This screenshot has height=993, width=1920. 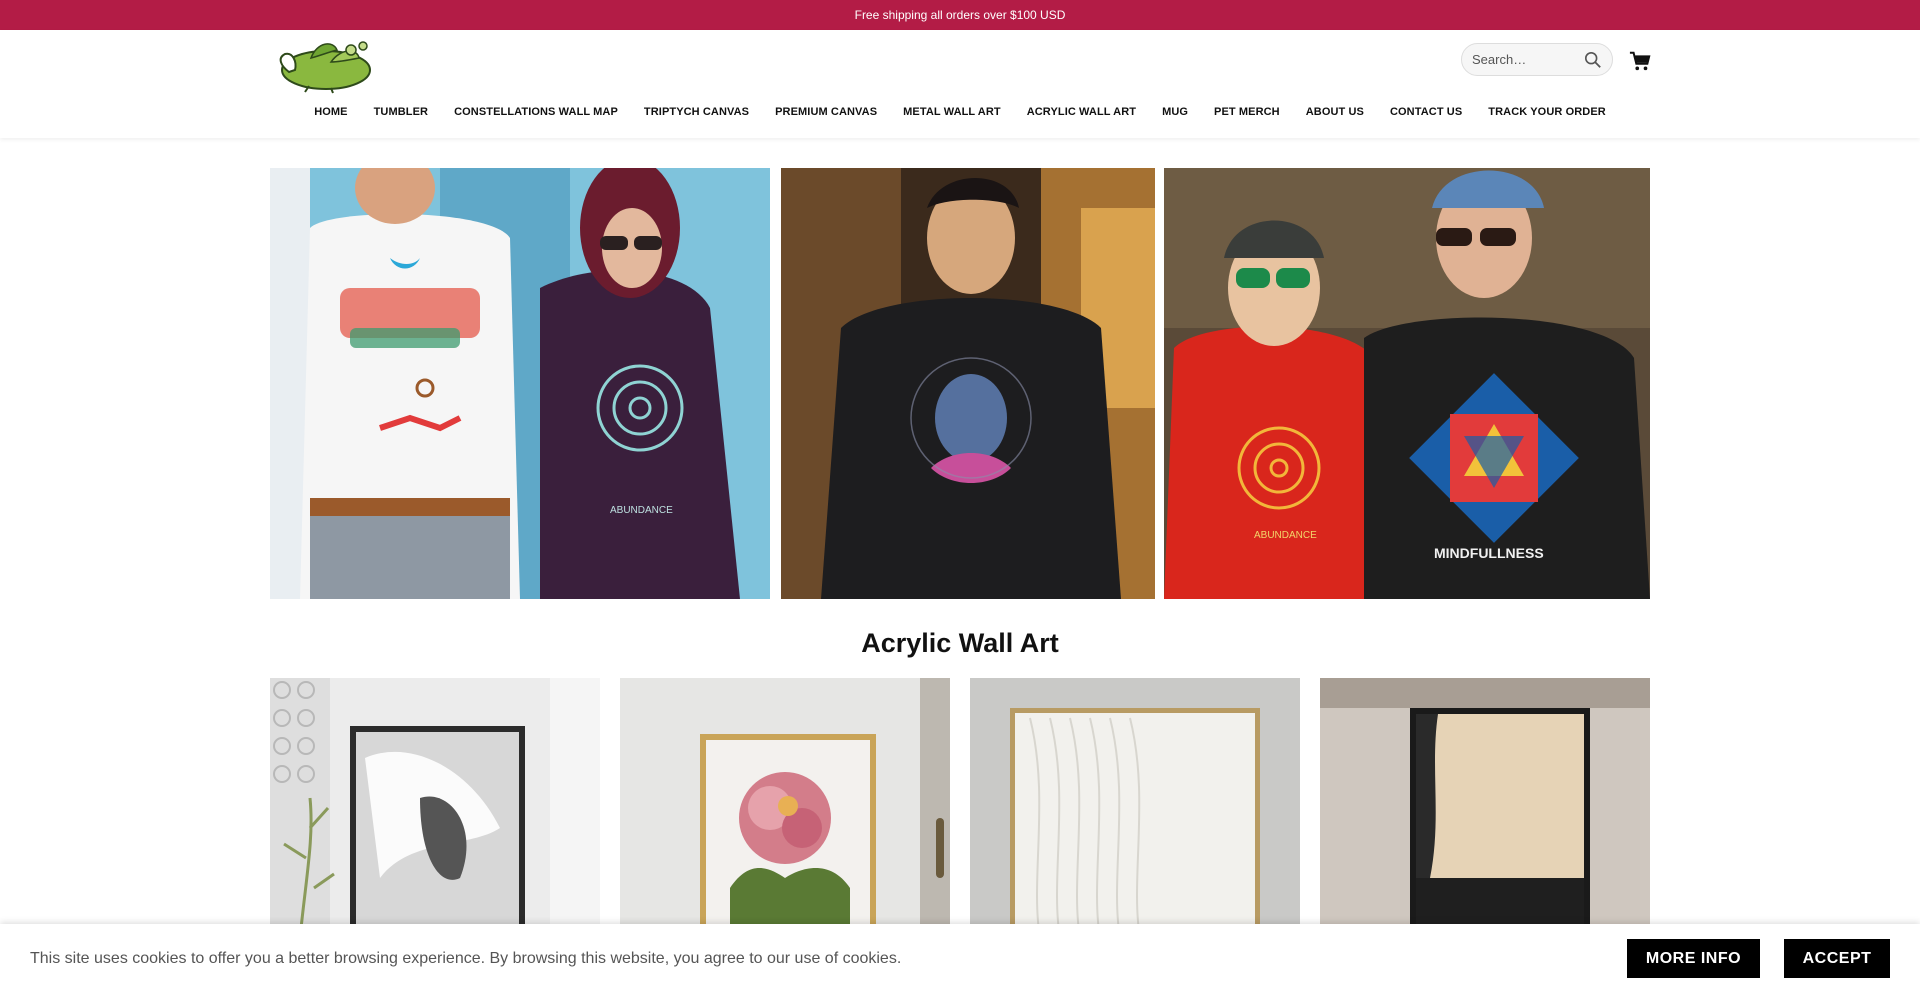 I want to click on hero-tshirts-image: ABUNDANCE, so click(x=520, y=383).